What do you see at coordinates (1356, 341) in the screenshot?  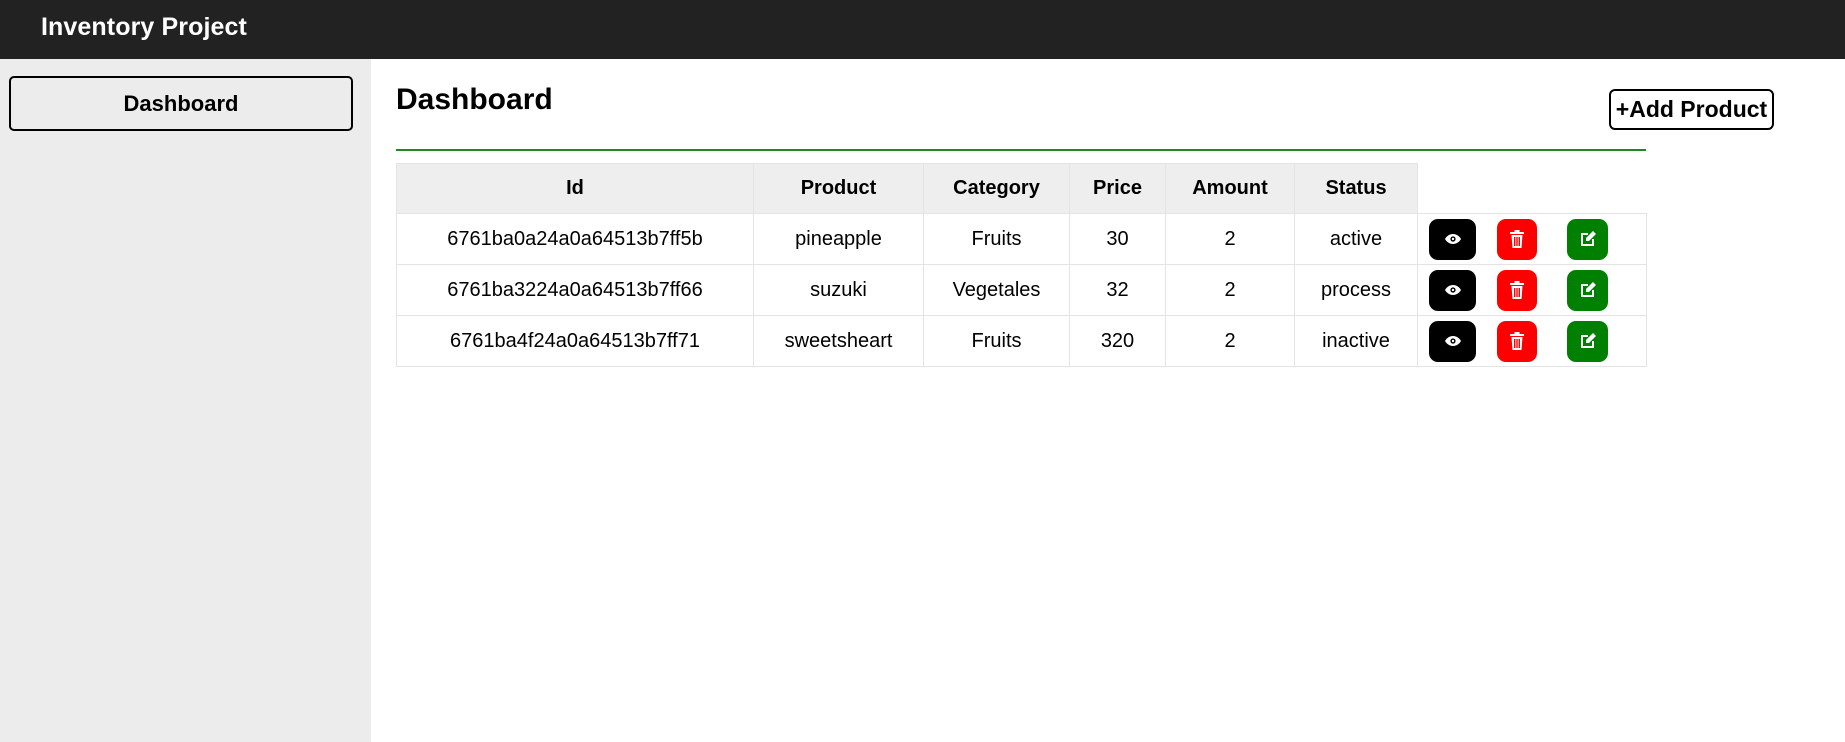 I see `cell-status: inactive` at bounding box center [1356, 341].